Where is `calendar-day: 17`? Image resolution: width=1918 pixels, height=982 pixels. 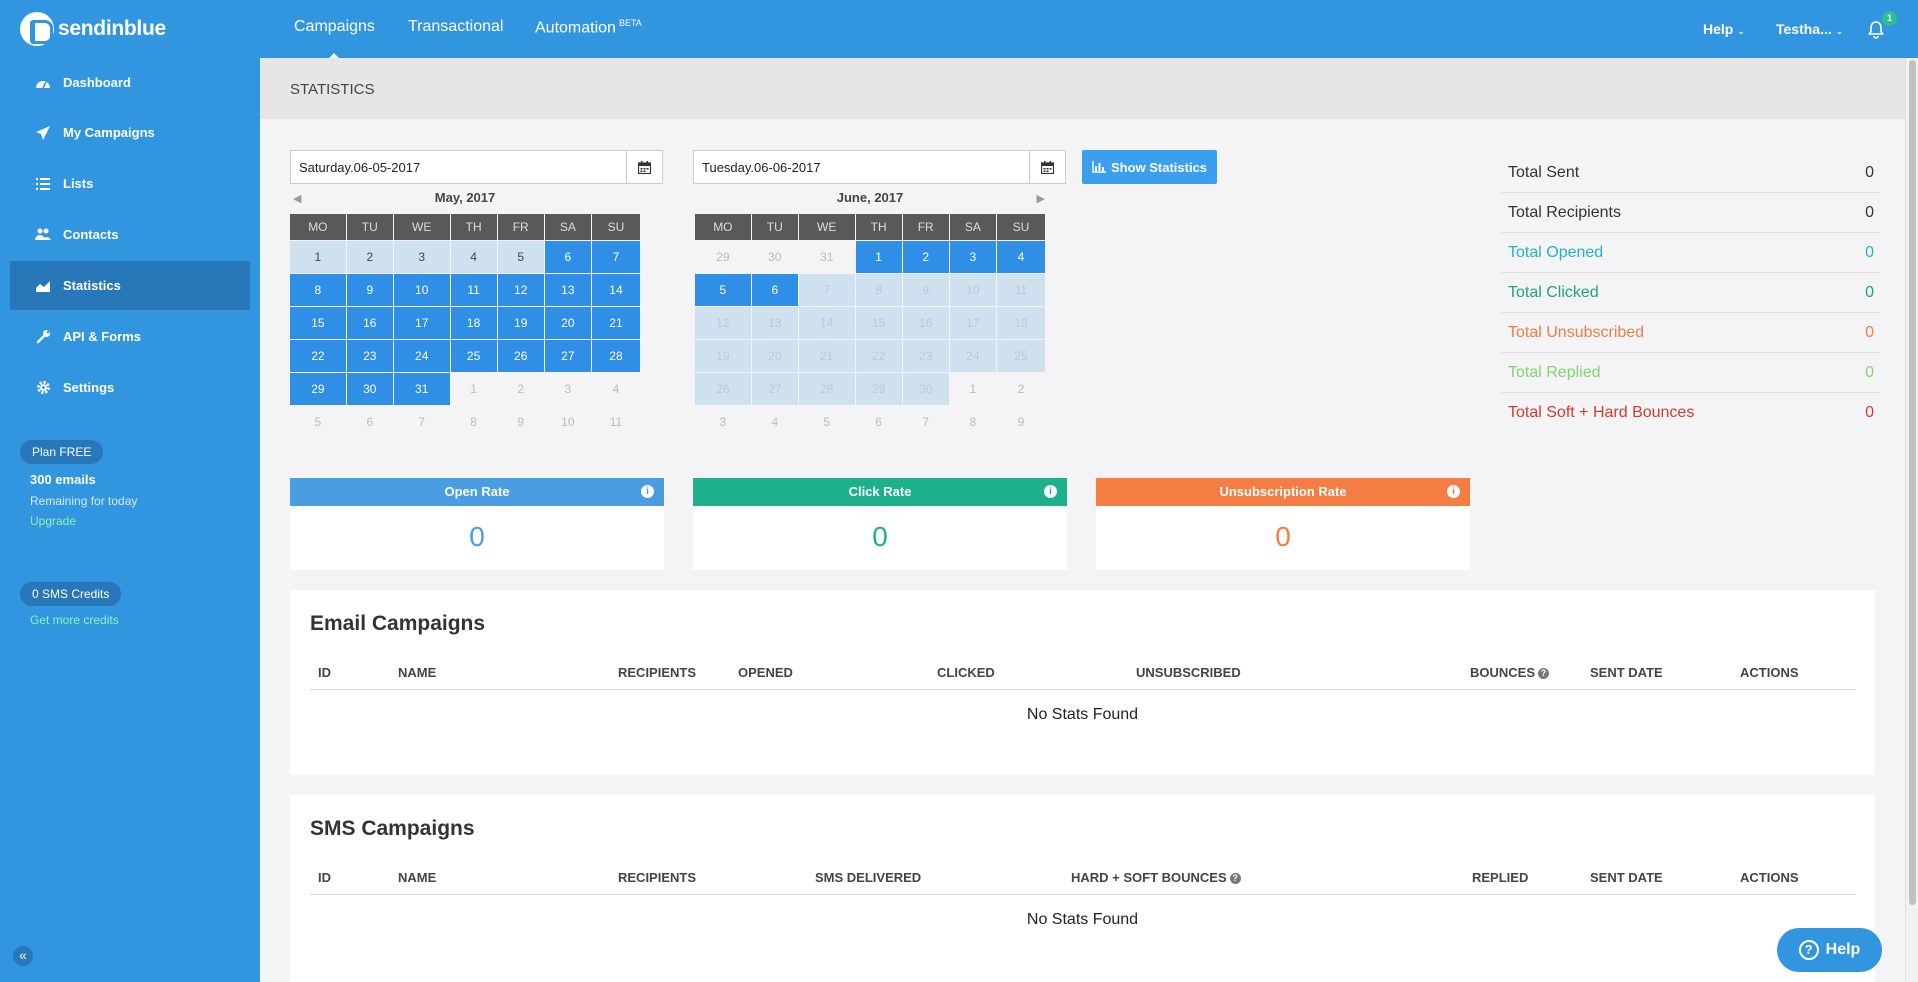 calendar-day: 17 is located at coordinates (421, 323).